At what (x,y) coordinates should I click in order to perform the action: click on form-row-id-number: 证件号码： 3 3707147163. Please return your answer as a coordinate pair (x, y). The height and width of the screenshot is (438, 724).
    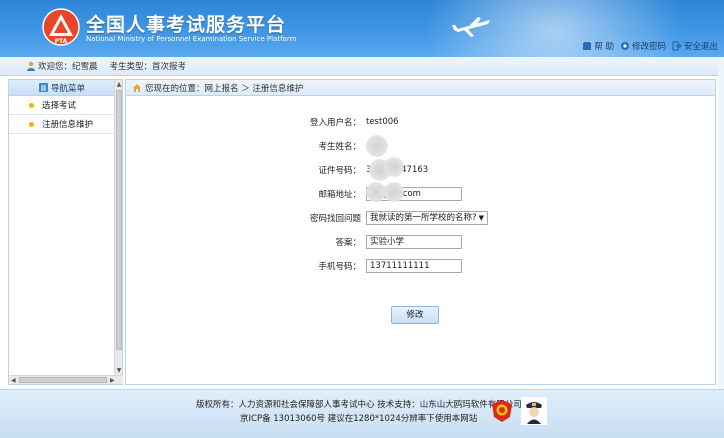
    Looking at the image, I should click on (421, 169).